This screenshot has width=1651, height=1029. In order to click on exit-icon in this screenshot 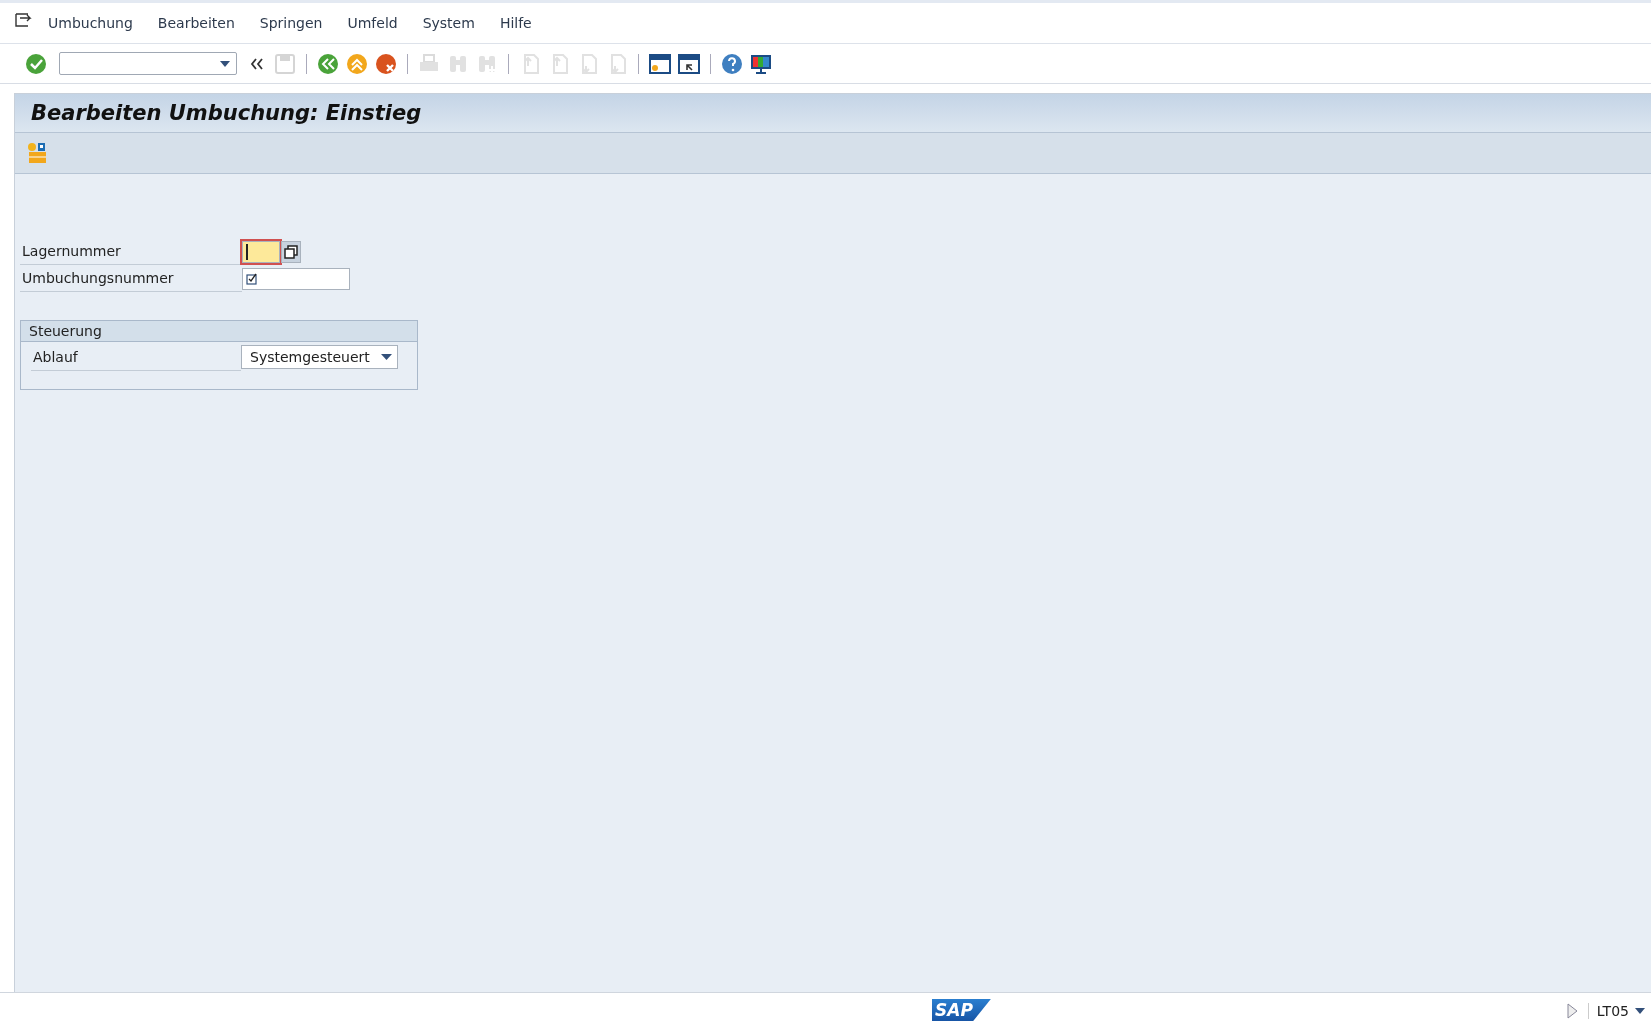, I will do `click(357, 63)`.